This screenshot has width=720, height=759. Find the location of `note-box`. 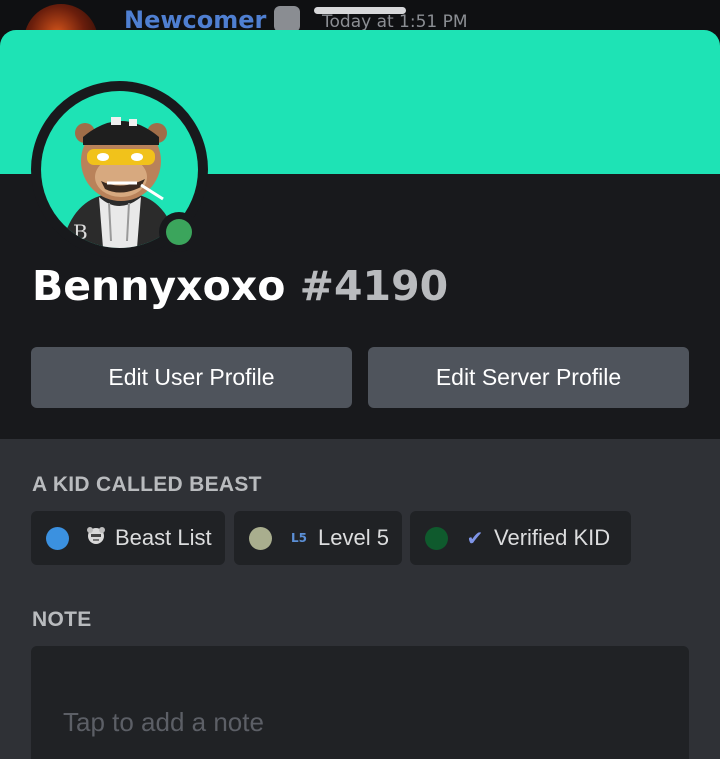

note-box is located at coordinates (360, 702).